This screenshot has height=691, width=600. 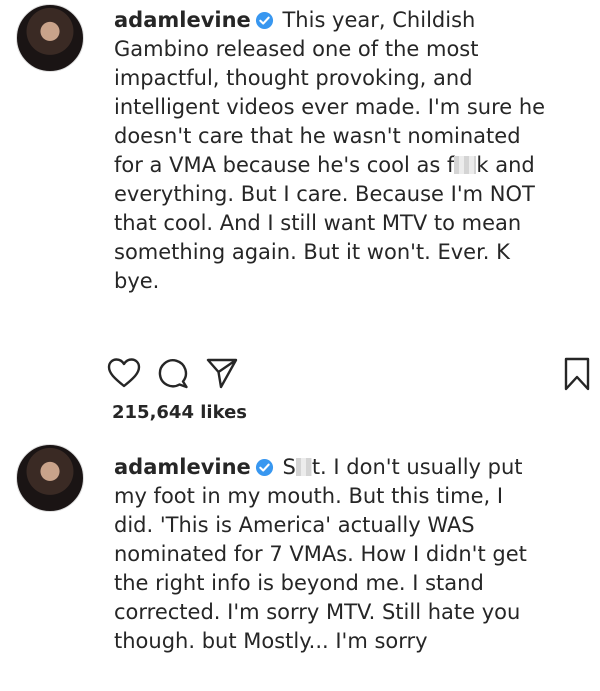 I want to click on paper-plane-icon, so click(x=222, y=373).